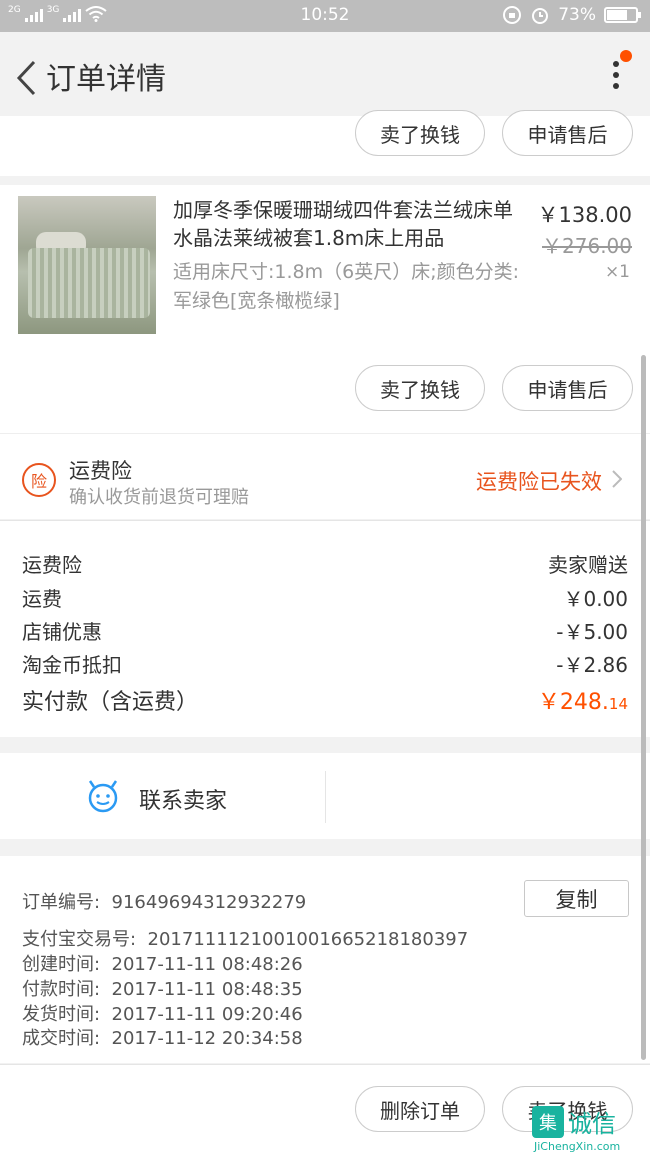 This screenshot has height=1155, width=650. I want to click on done-time: 成交时间: 2017-11-12 20:34:58, so click(162, 1037).